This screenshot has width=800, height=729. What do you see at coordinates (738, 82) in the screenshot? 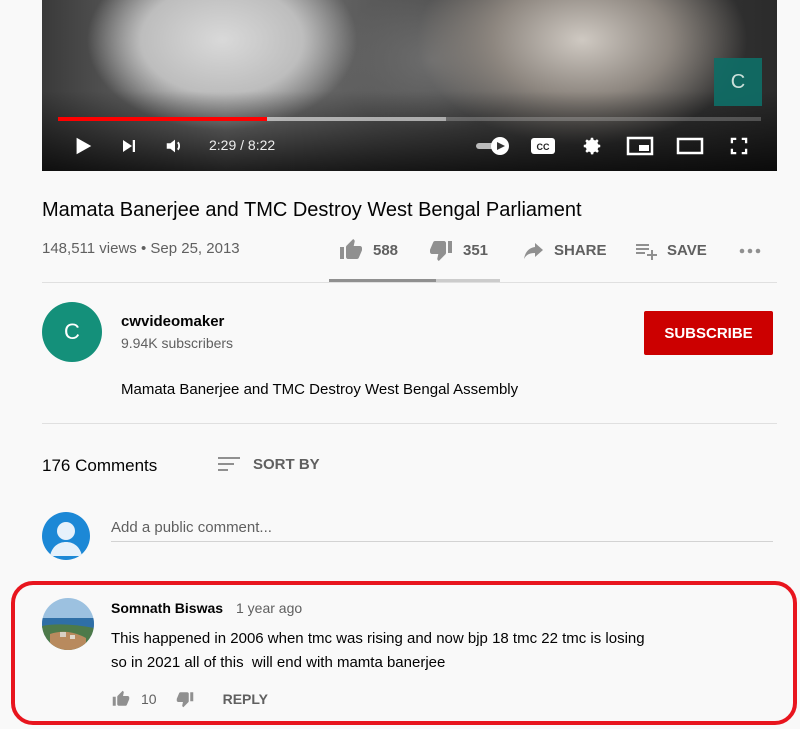
I see `channel-watermark: C` at bounding box center [738, 82].